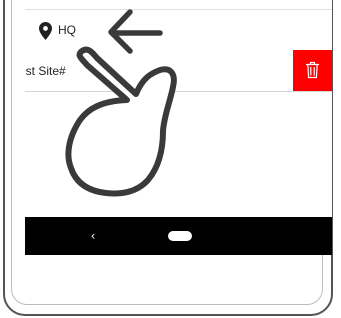 This screenshot has height=318, width=341. I want to click on site-list-item: est Site#, so click(178, 71).